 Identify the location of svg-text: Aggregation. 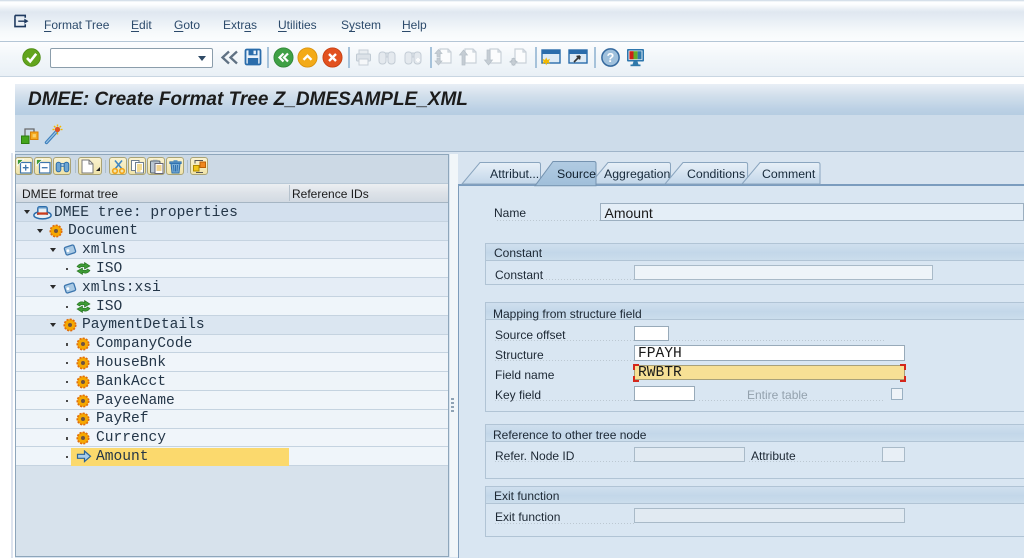
(637, 174).